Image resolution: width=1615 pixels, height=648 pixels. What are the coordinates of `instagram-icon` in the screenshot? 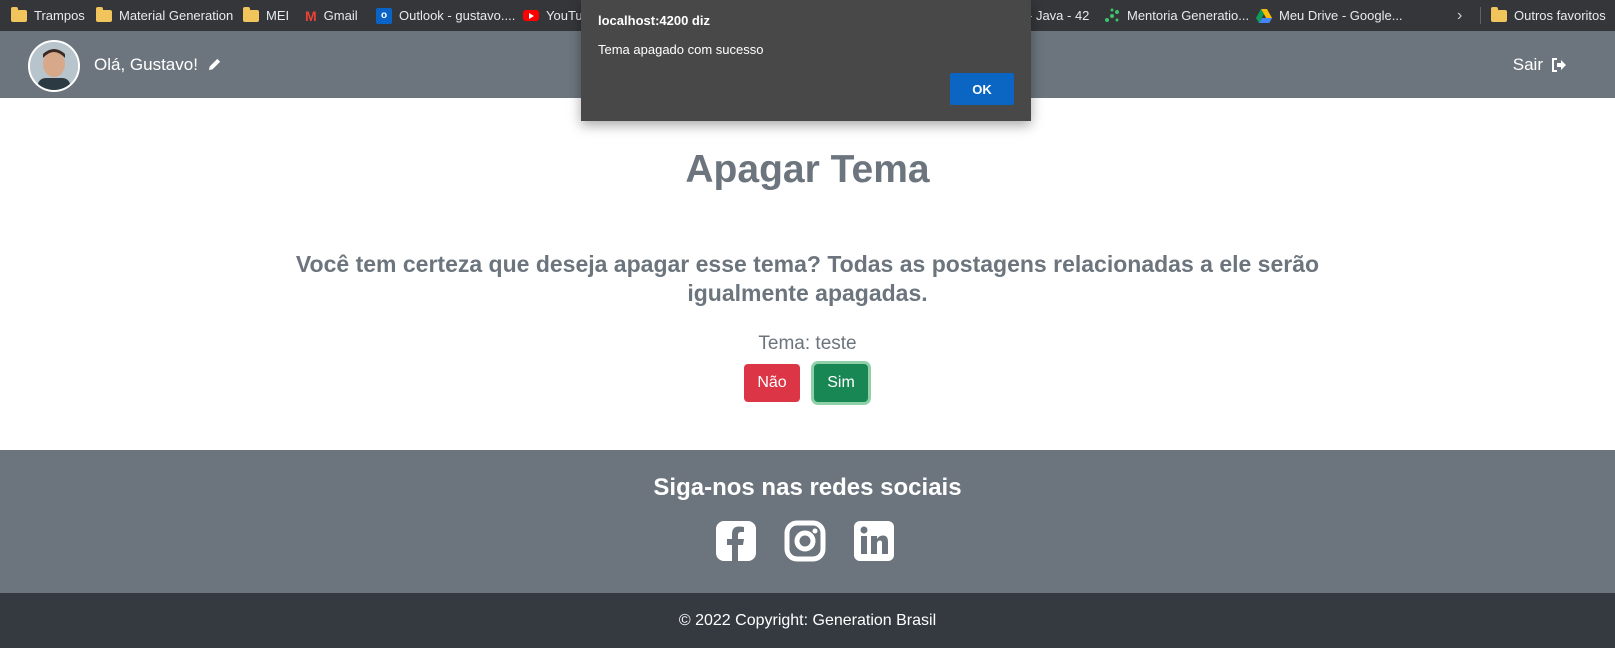 It's located at (805, 541).